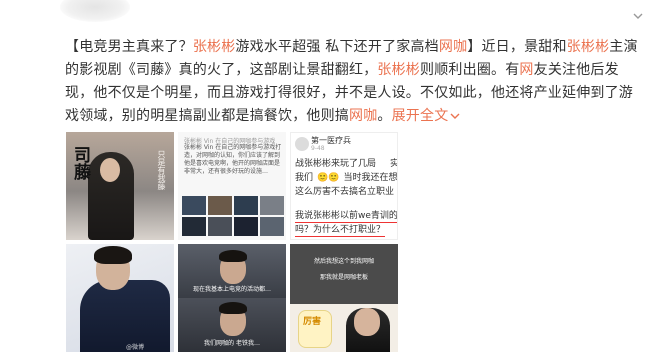  What do you see at coordinates (336, 164) in the screenshot?
I see `chat-text: 战张彬彬来玩了几局` at bounding box center [336, 164].